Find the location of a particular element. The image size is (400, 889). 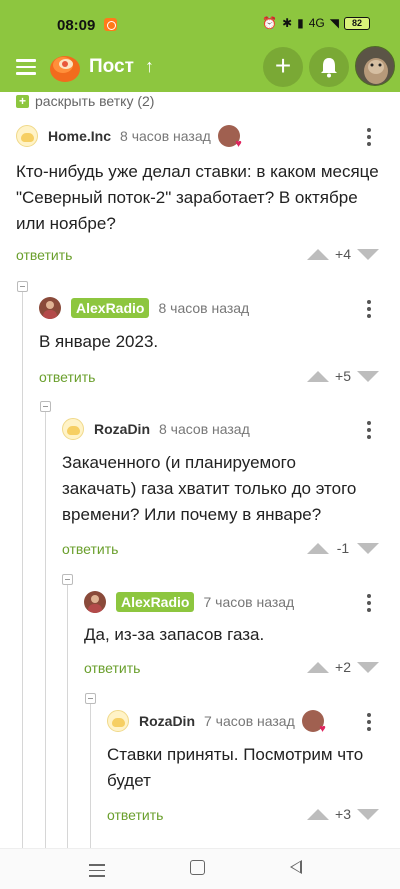

vote-controls: +2 is located at coordinates (343, 667).